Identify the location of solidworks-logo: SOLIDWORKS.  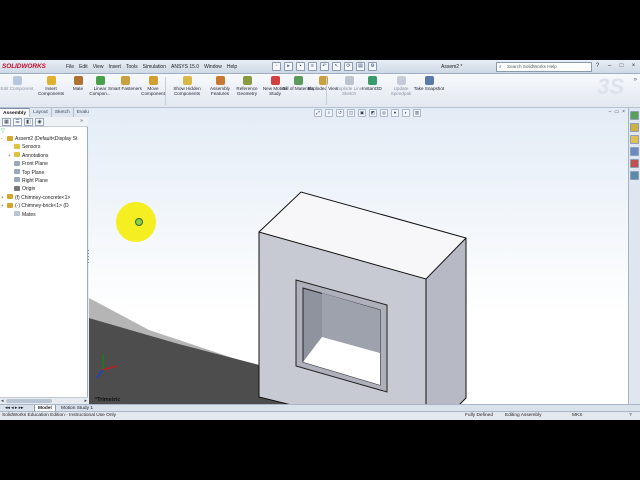
(24, 66).